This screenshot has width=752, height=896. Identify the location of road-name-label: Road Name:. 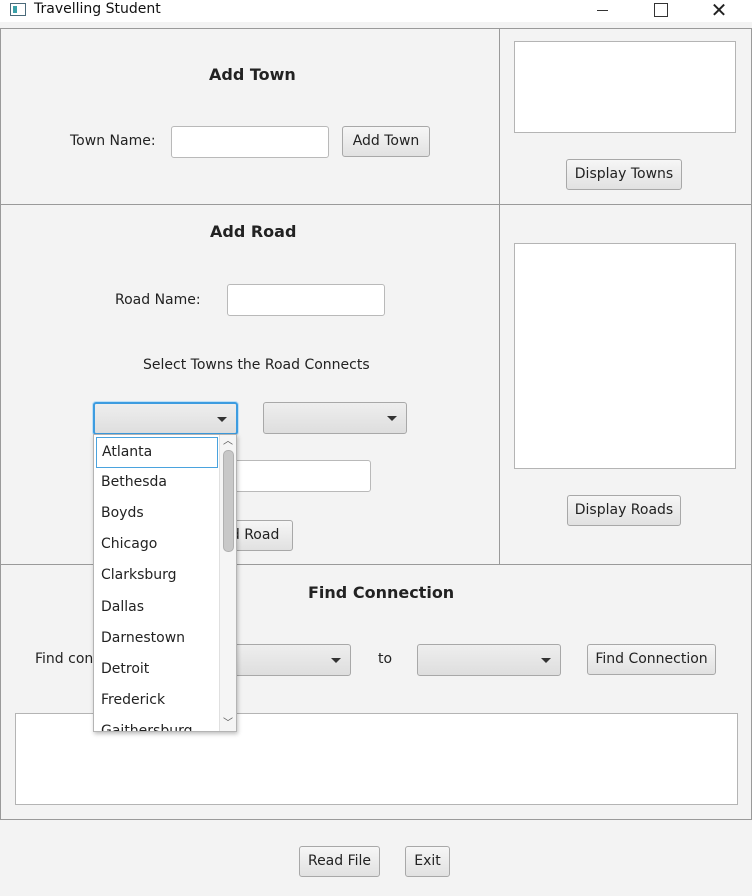
(158, 300).